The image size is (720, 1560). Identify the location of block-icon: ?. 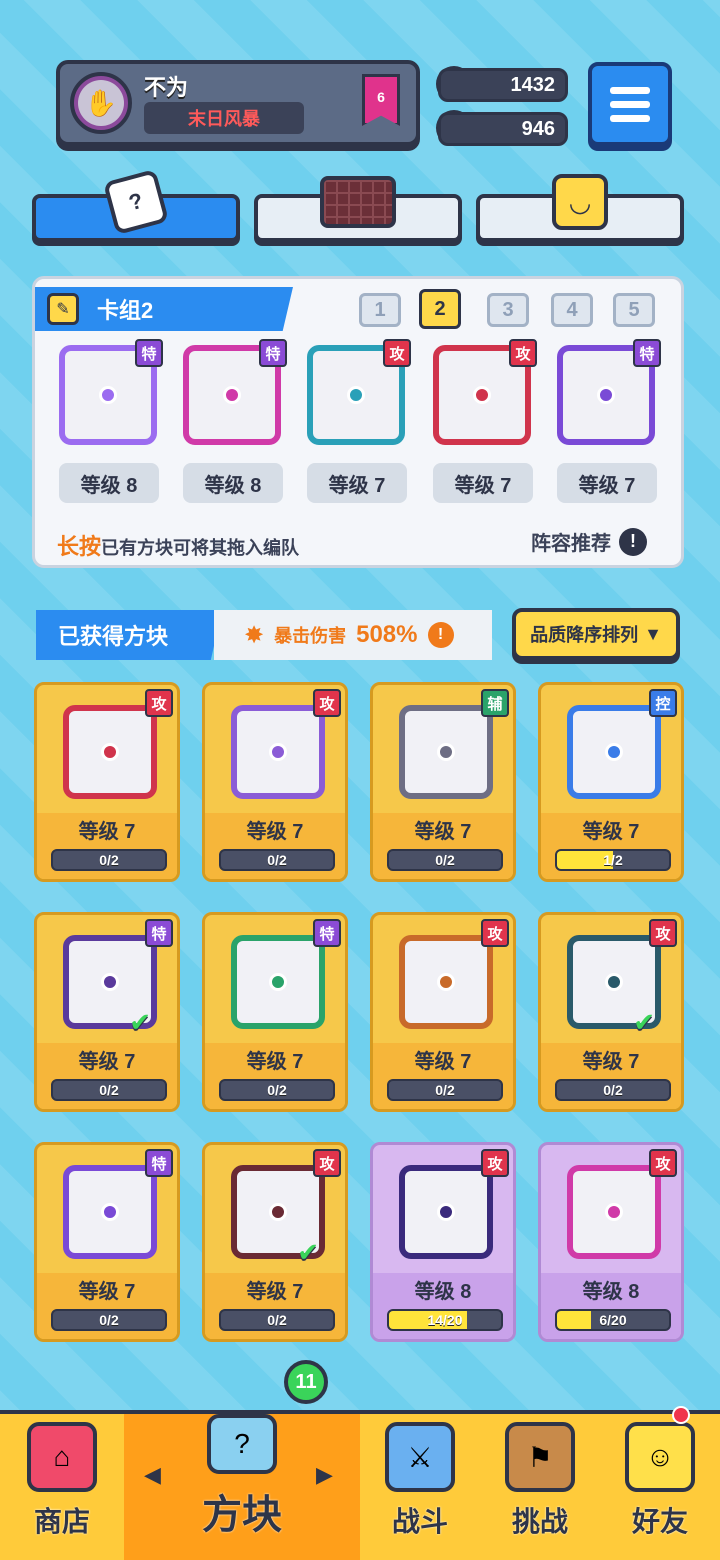
(242, 1444).